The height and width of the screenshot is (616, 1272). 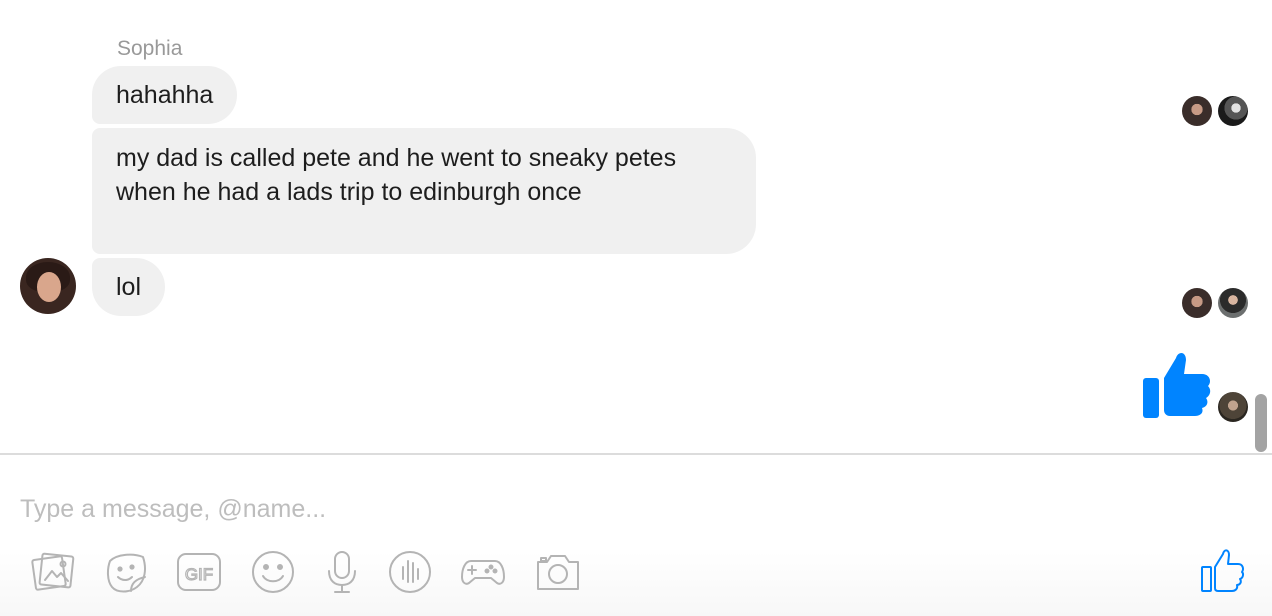 What do you see at coordinates (126, 572) in the screenshot?
I see `sticker-icon` at bounding box center [126, 572].